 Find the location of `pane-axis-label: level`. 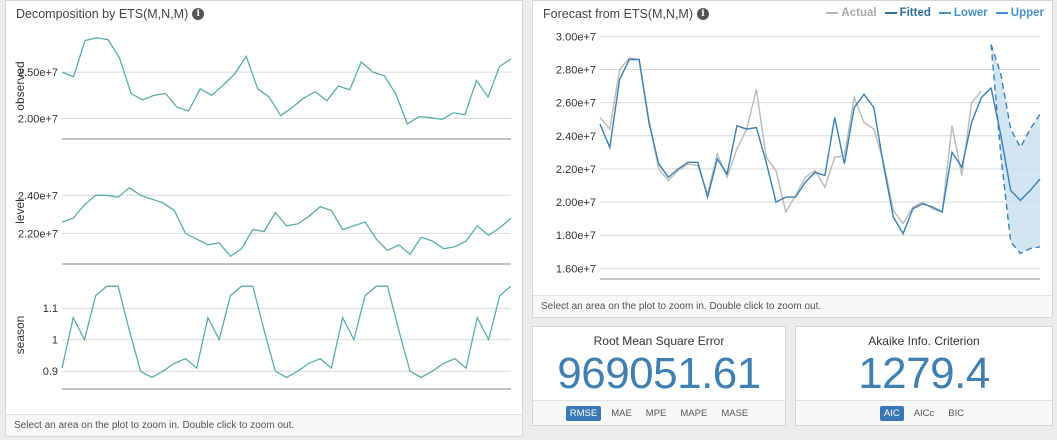

pane-axis-label: level is located at coordinates (20, 211).